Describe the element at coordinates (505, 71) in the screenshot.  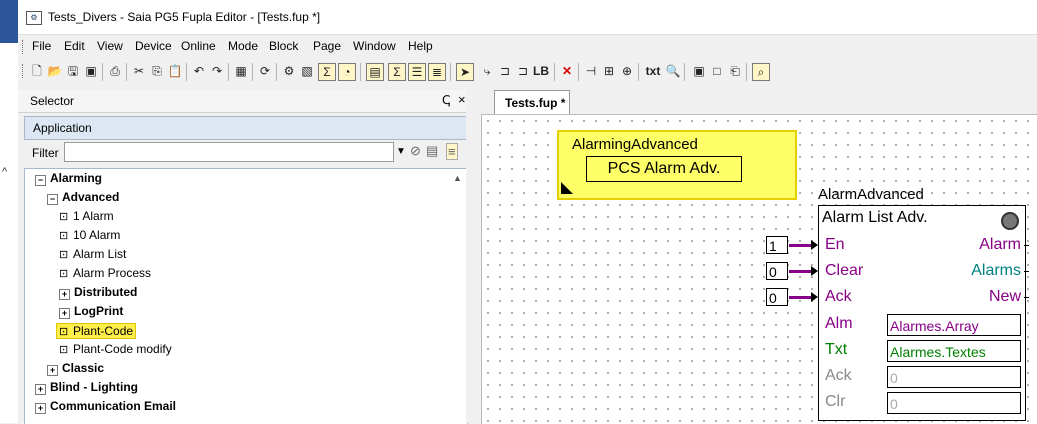
I see `connector-icon: ⊐` at that location.